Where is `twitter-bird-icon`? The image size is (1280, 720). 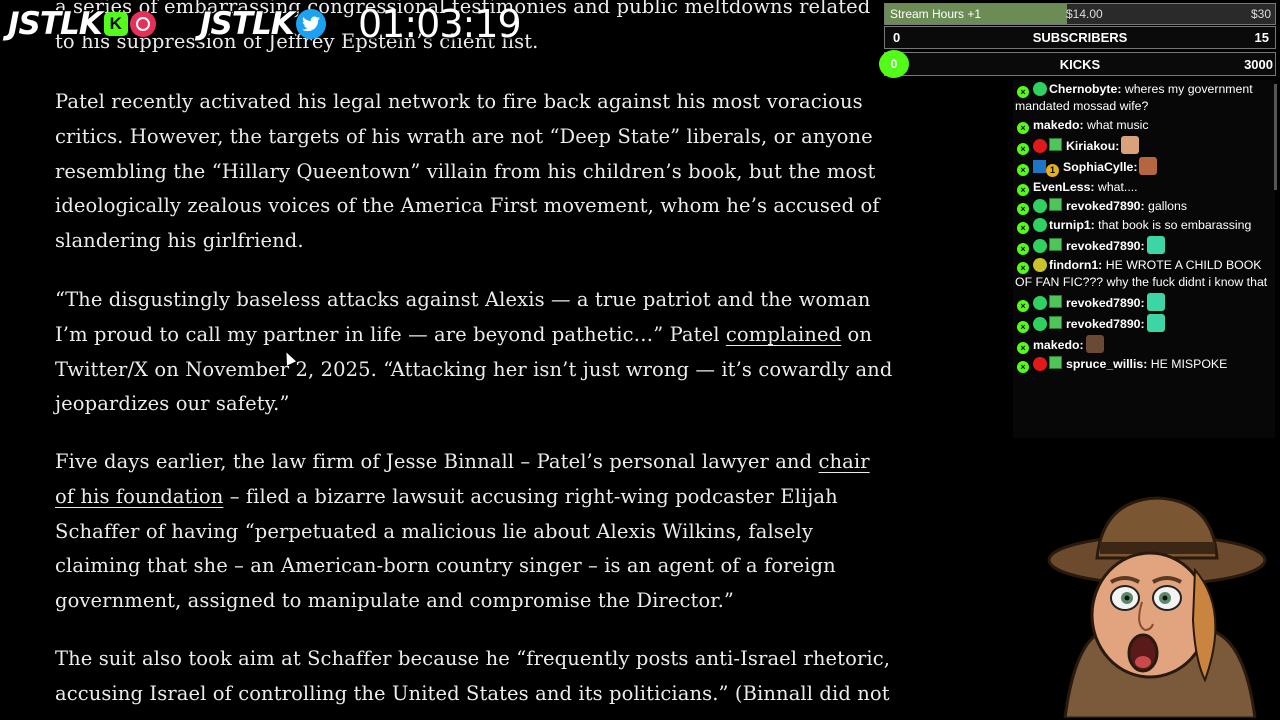 twitter-bird-icon is located at coordinates (310, 24).